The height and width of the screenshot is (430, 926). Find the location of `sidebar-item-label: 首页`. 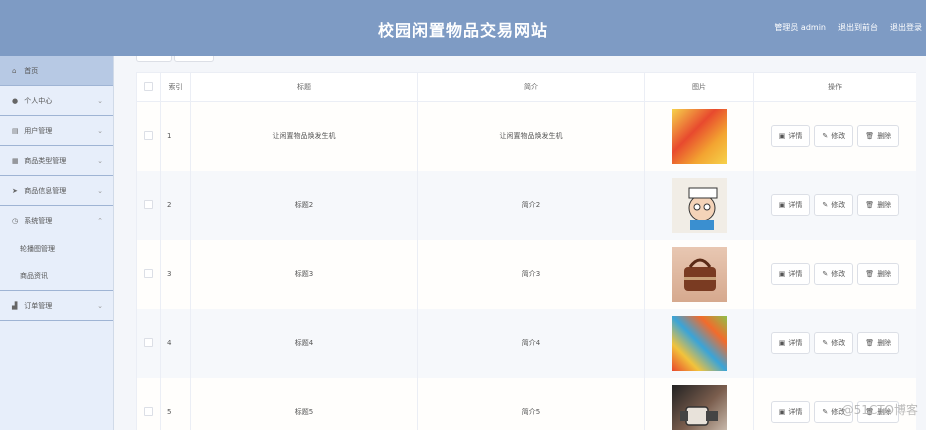

sidebar-item-label: 首页 is located at coordinates (31, 71).